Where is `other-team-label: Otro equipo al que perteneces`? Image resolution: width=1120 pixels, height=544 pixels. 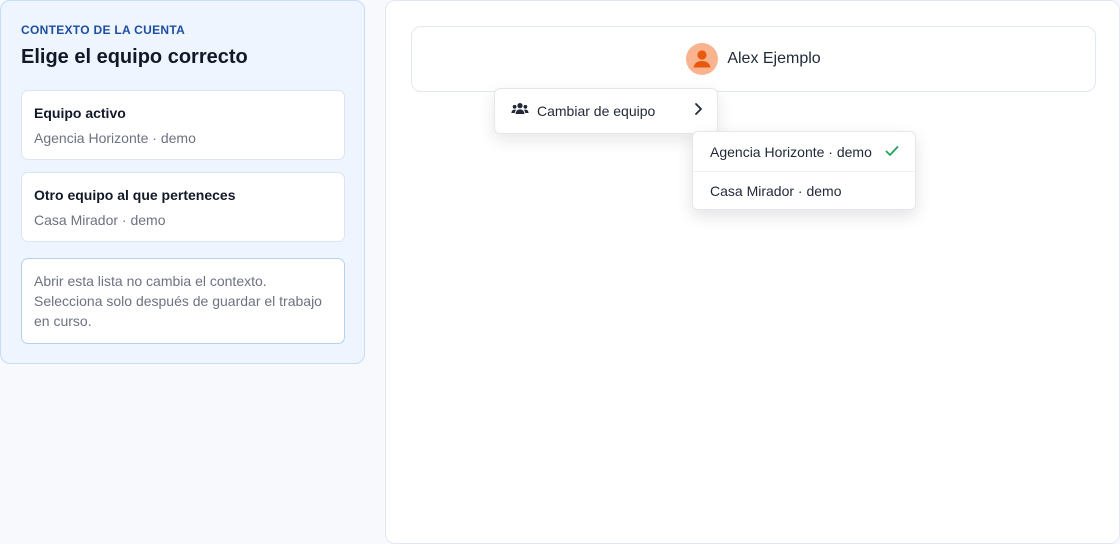 other-team-label: Otro equipo al que perteneces is located at coordinates (135, 195).